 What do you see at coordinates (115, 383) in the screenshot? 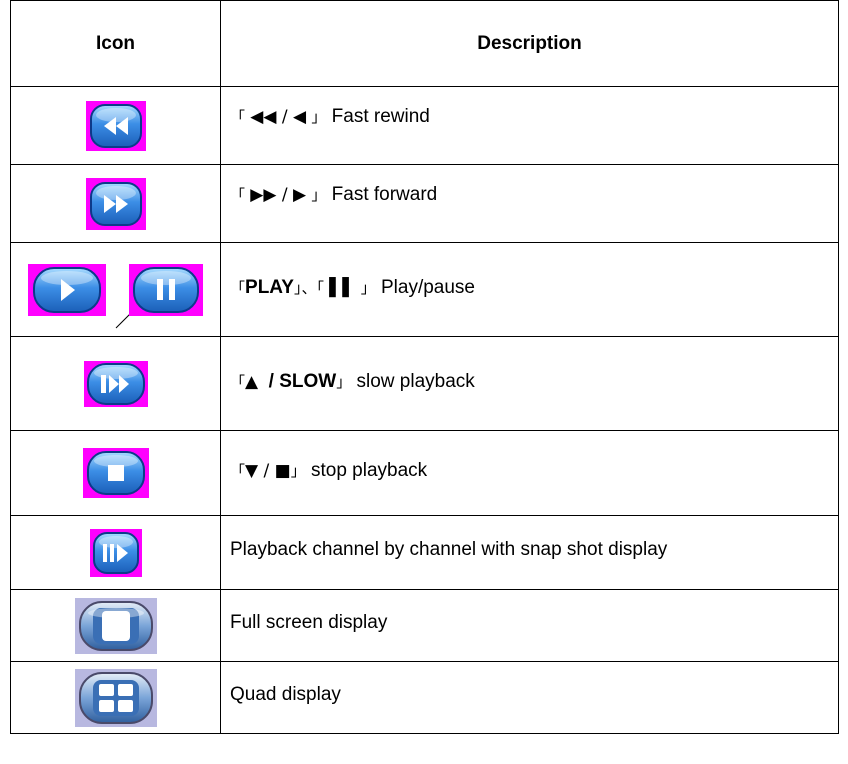
I see `slow-playback-icon` at bounding box center [115, 383].